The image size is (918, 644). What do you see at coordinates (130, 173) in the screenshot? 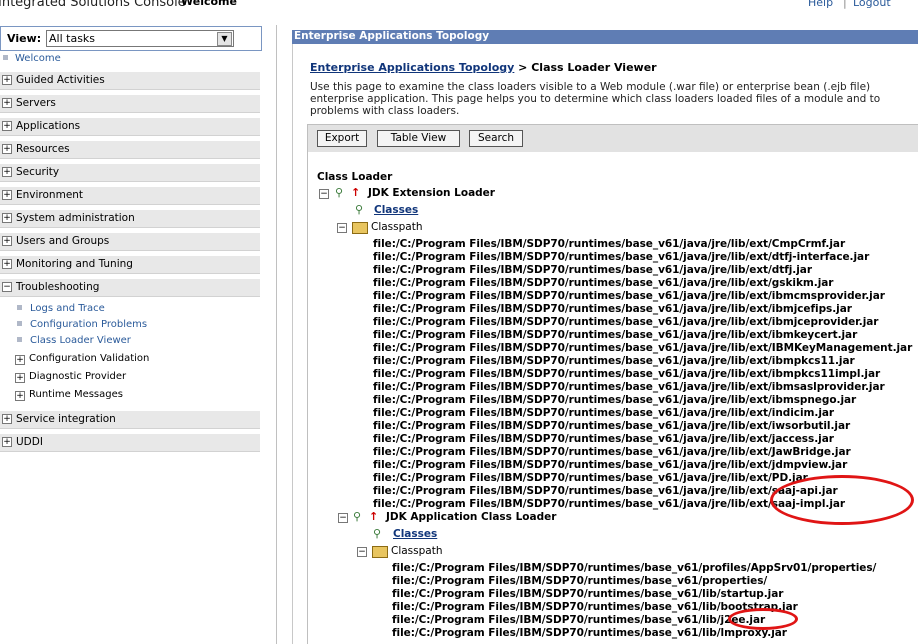
I see `nav-category-security: + Security` at bounding box center [130, 173].